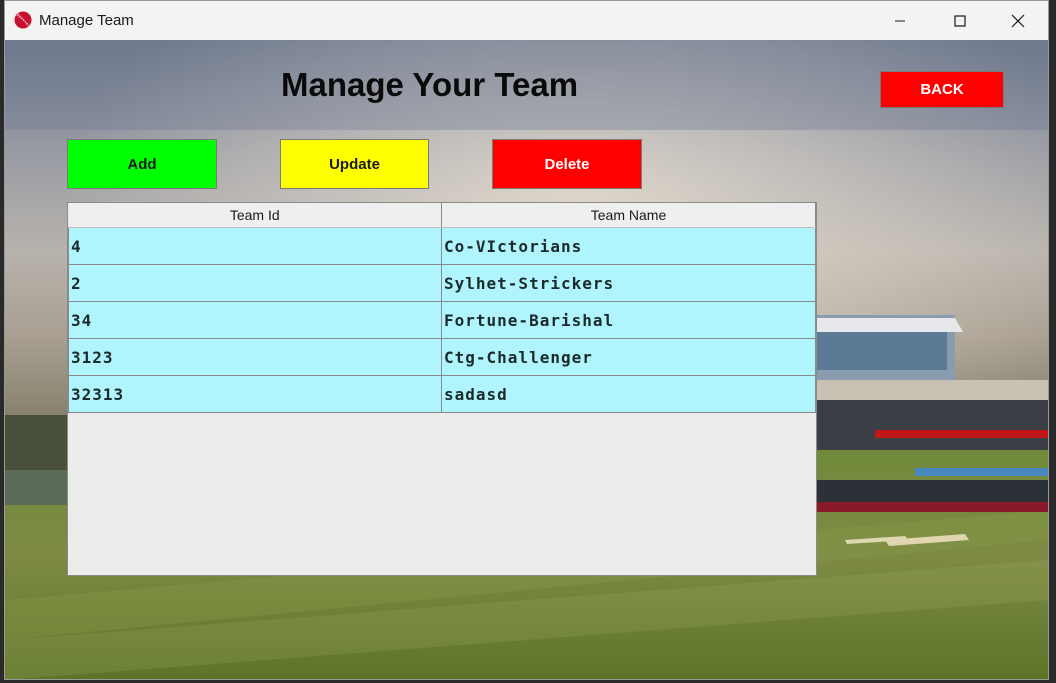  What do you see at coordinates (354, 164) in the screenshot?
I see `update-button: Update` at bounding box center [354, 164].